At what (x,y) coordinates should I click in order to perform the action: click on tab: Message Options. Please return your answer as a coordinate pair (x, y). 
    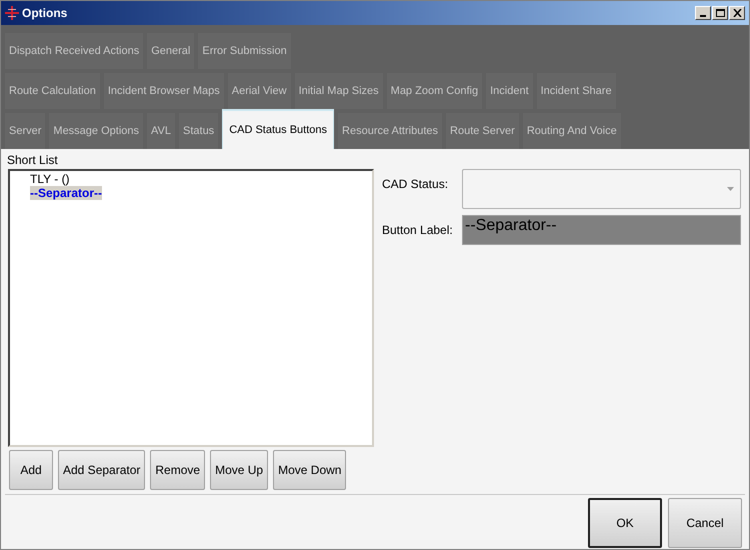
    Looking at the image, I should click on (96, 131).